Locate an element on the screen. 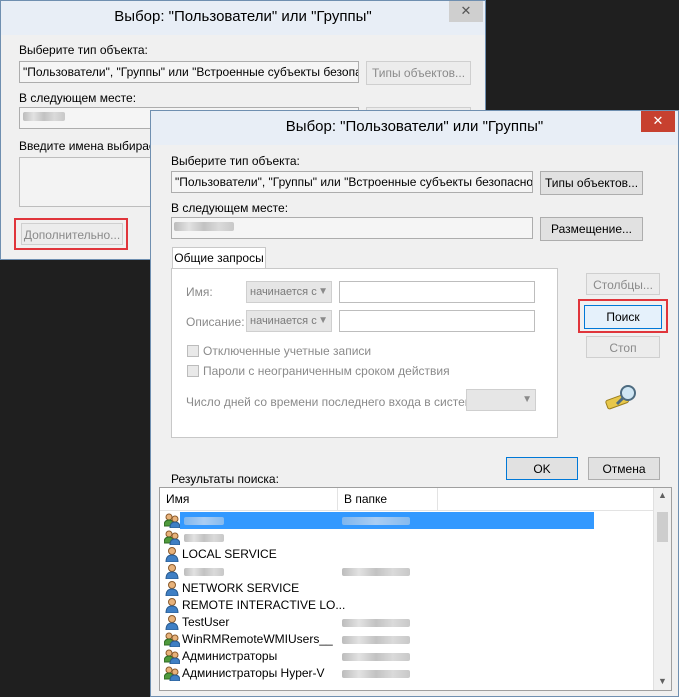 The height and width of the screenshot is (697, 679). column-header-name: Имя is located at coordinates (249, 499).